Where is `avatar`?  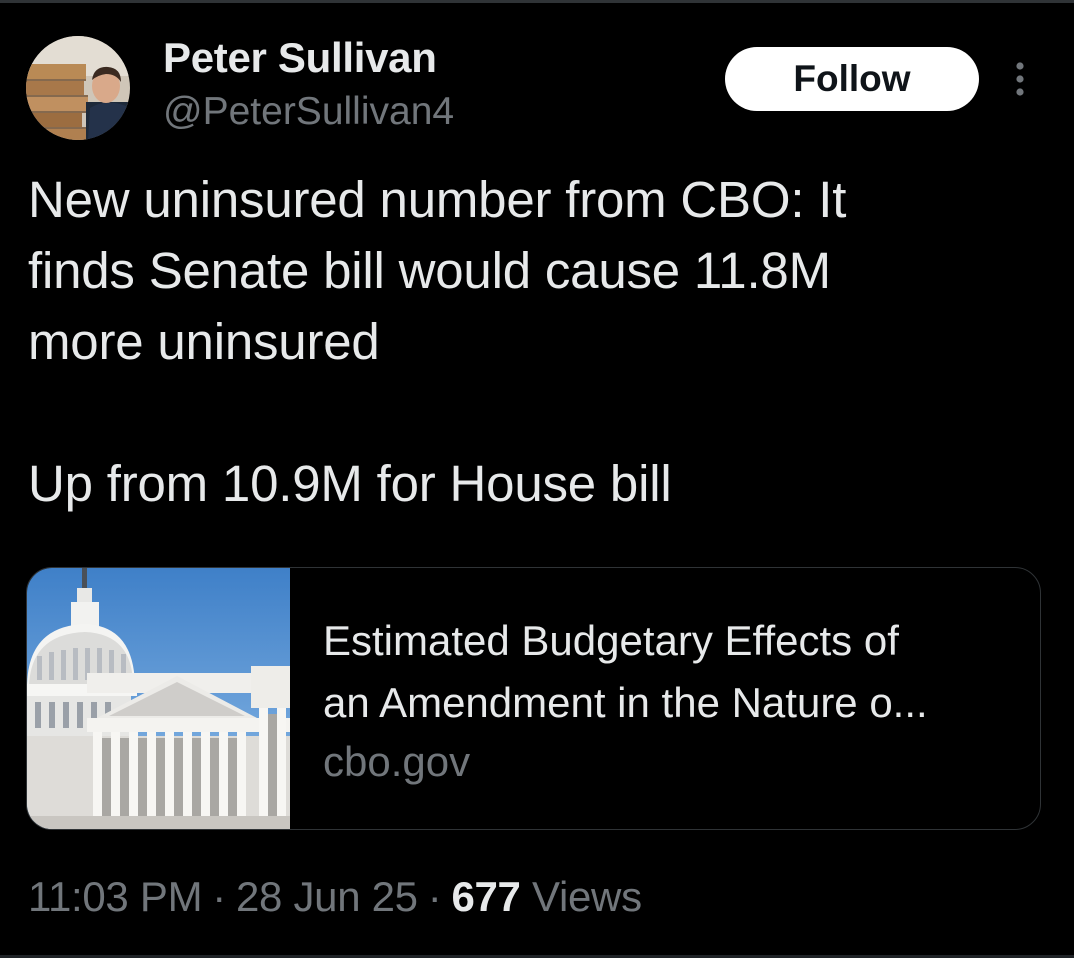
avatar is located at coordinates (78, 88).